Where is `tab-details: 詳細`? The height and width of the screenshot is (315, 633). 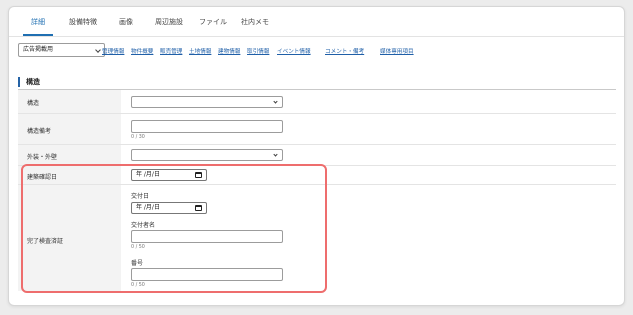 tab-details: 詳細 is located at coordinates (38, 22).